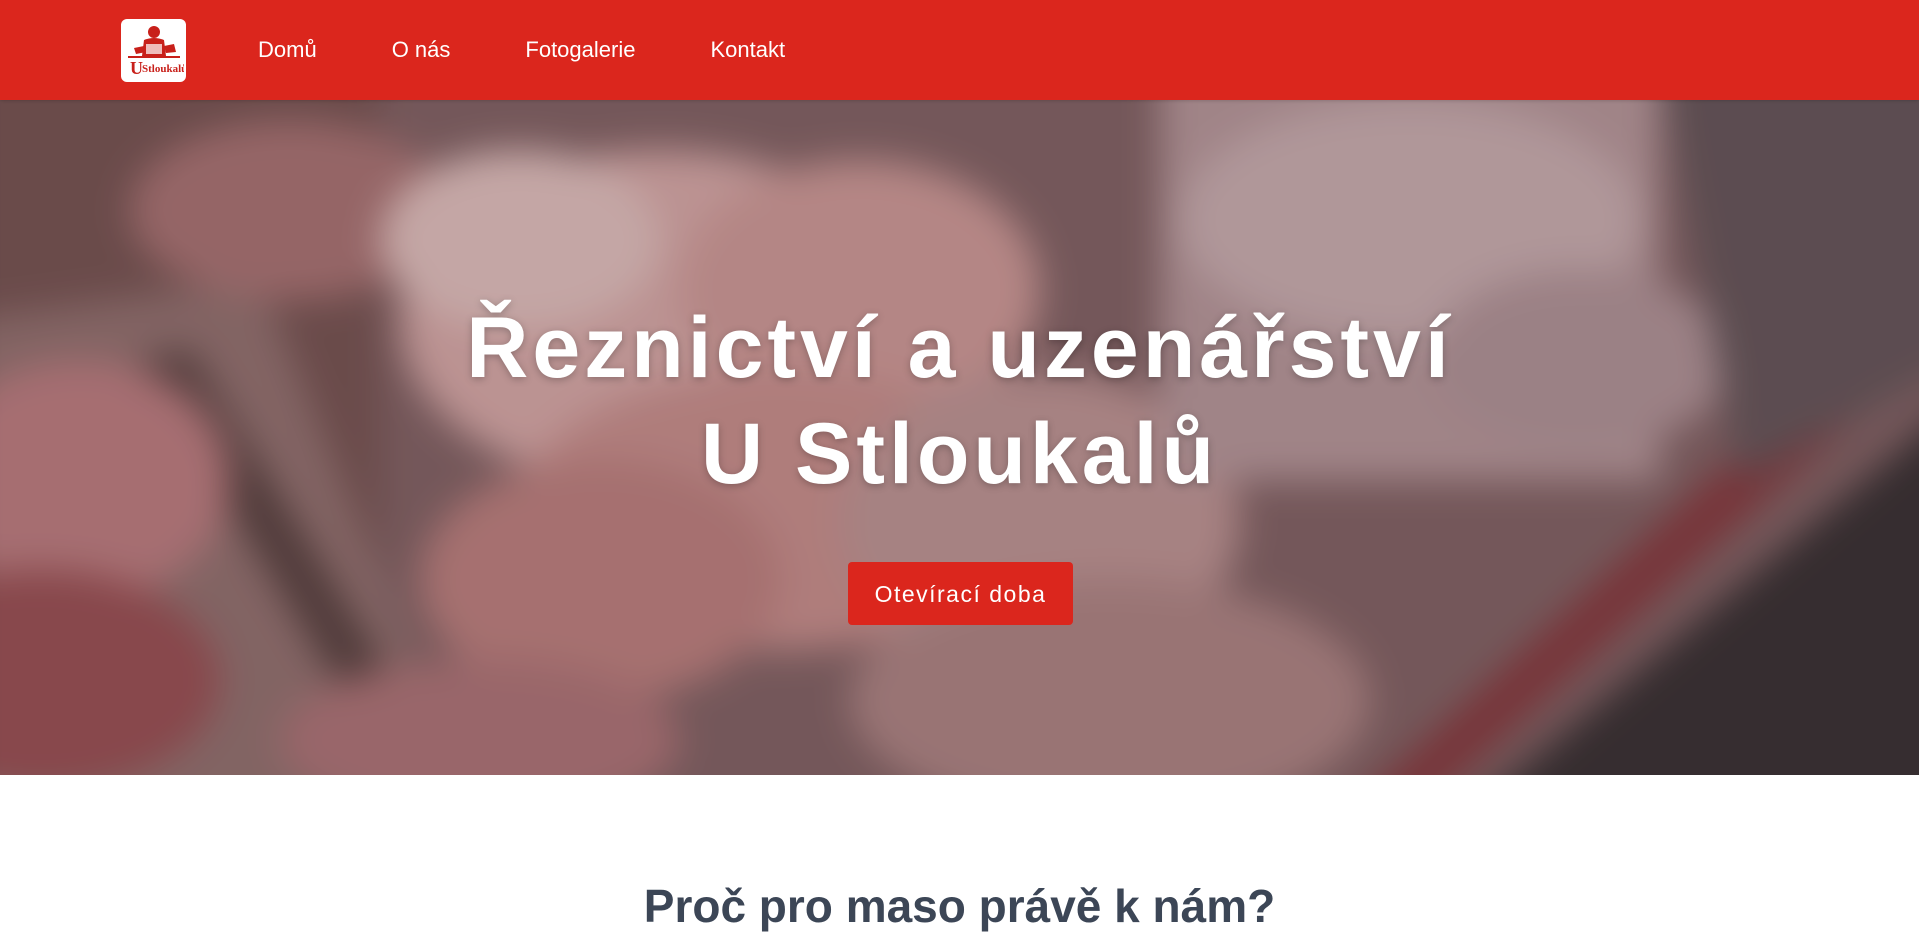 This screenshot has height=950, width=1919. I want to click on nav-item-fotogalerie: Fotogalerie, so click(580, 50).